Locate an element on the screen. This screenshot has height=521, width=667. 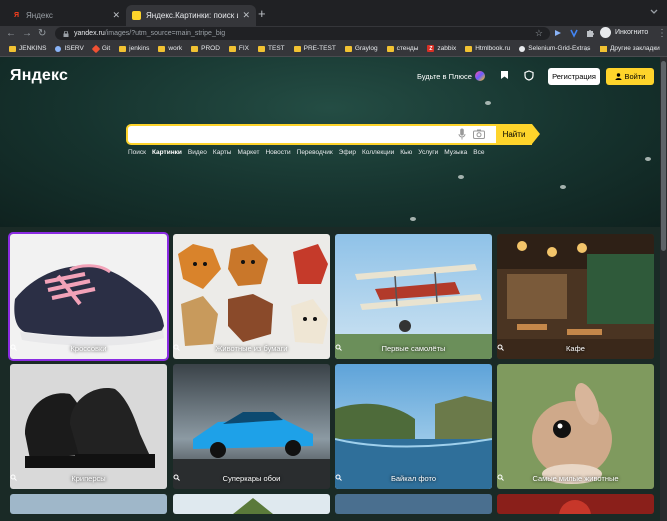
collection-tile-sneakers: Кроссовки is located at coordinates (88, 296).